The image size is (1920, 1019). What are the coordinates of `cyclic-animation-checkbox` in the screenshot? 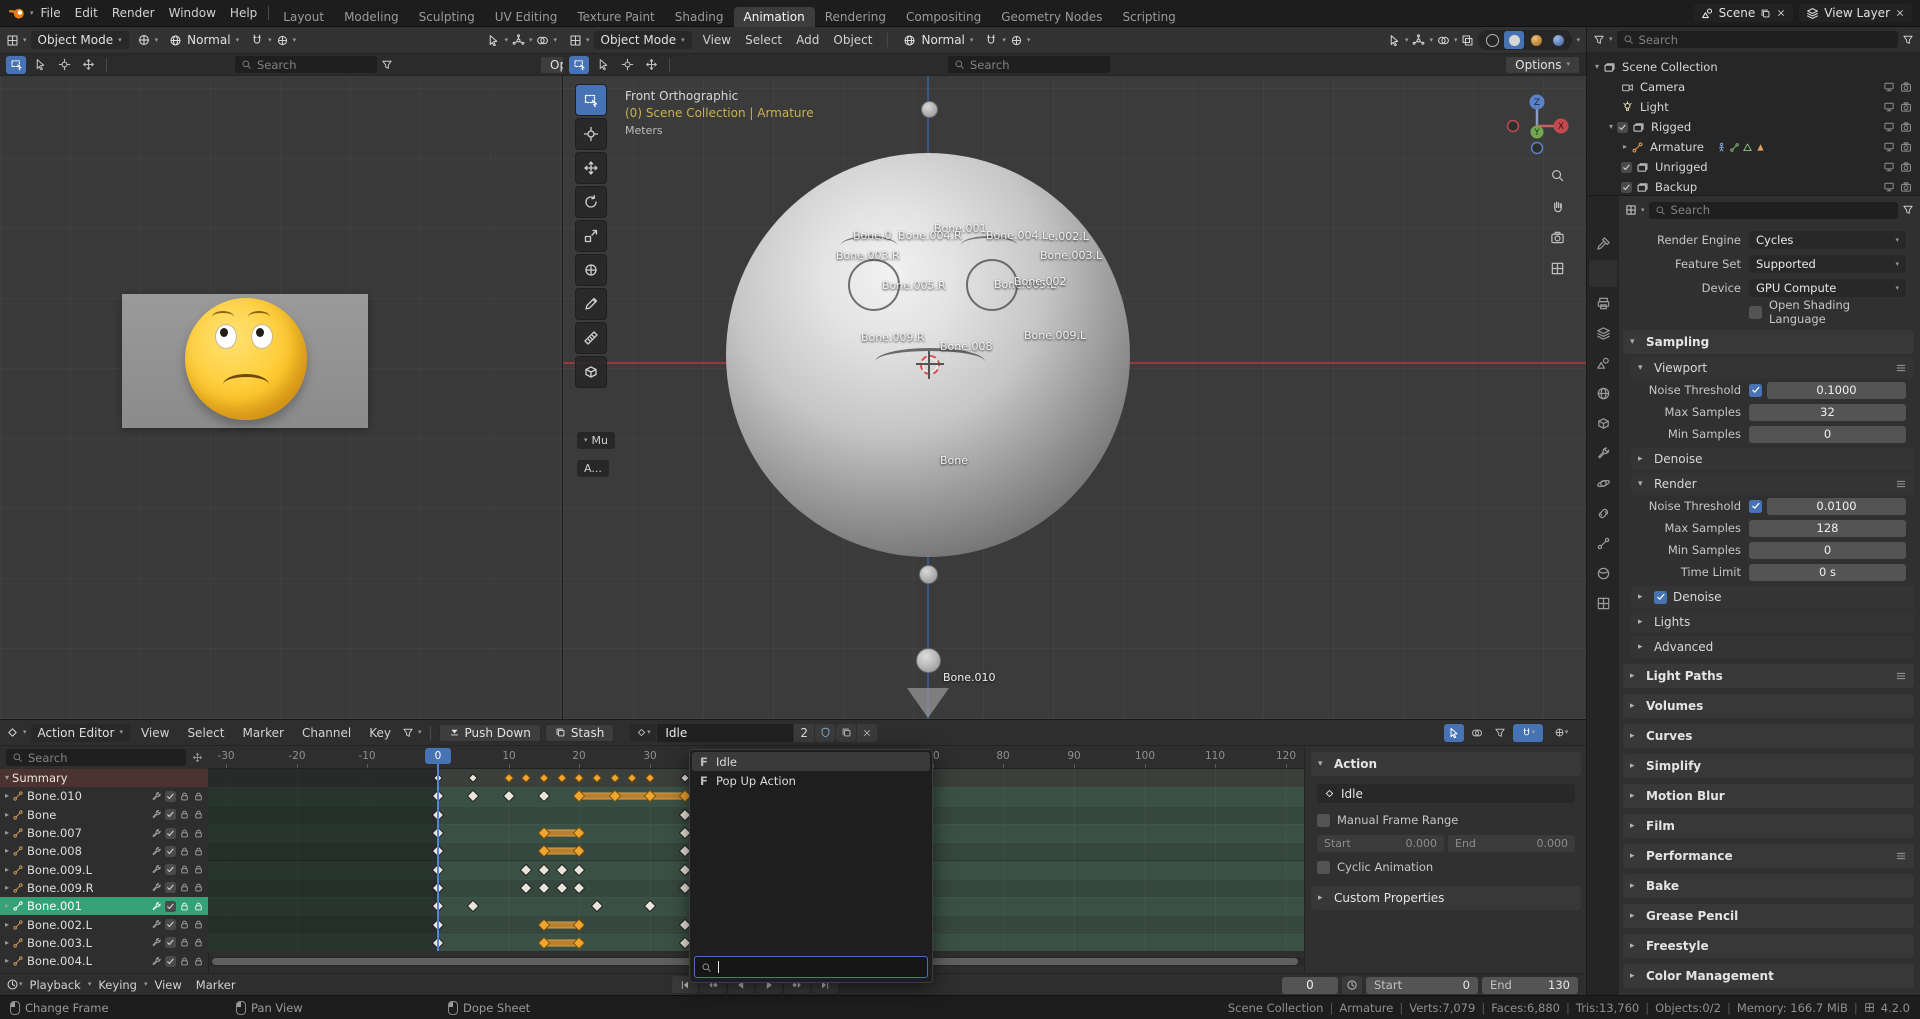 It's located at (1323, 867).